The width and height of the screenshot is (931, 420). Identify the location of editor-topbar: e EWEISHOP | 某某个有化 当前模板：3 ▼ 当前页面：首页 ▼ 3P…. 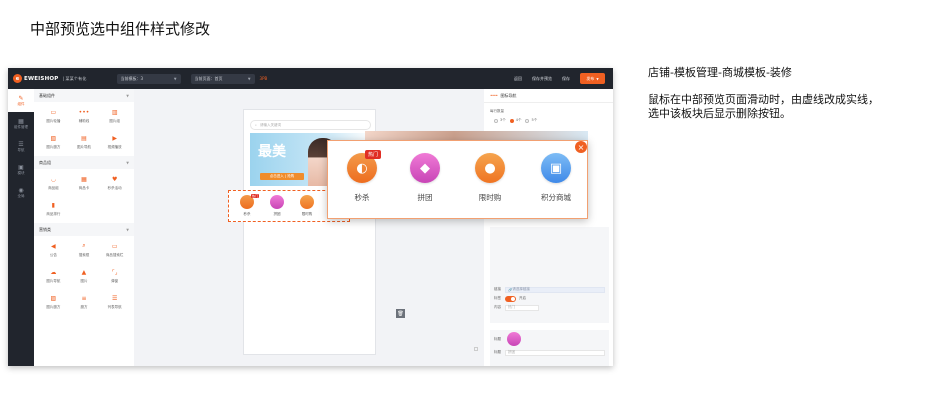
(310, 78).